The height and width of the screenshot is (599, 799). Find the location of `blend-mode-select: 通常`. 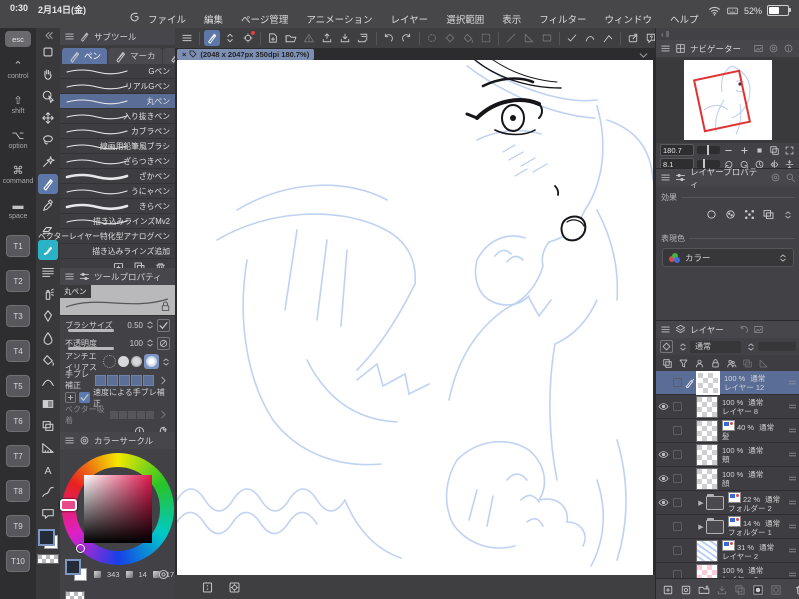

blend-mode-select: 通常 is located at coordinates (715, 346).